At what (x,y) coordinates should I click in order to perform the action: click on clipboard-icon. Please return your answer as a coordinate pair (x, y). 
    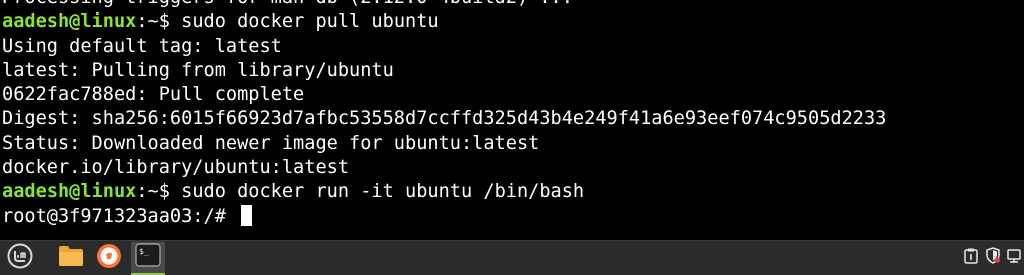
    Looking at the image, I should click on (971, 258).